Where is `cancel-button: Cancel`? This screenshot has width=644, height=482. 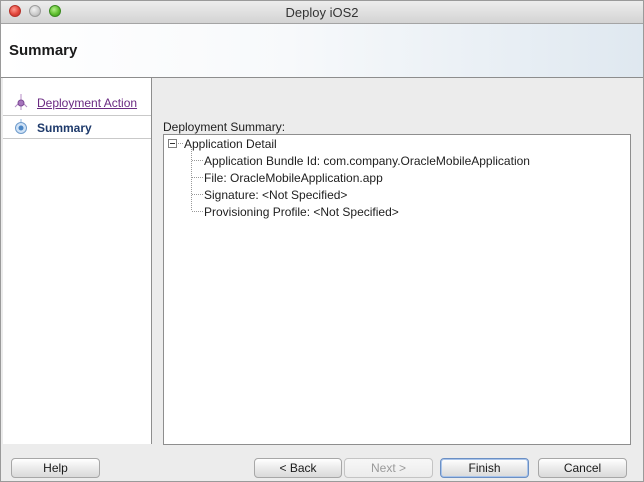
cancel-button: Cancel is located at coordinates (582, 468).